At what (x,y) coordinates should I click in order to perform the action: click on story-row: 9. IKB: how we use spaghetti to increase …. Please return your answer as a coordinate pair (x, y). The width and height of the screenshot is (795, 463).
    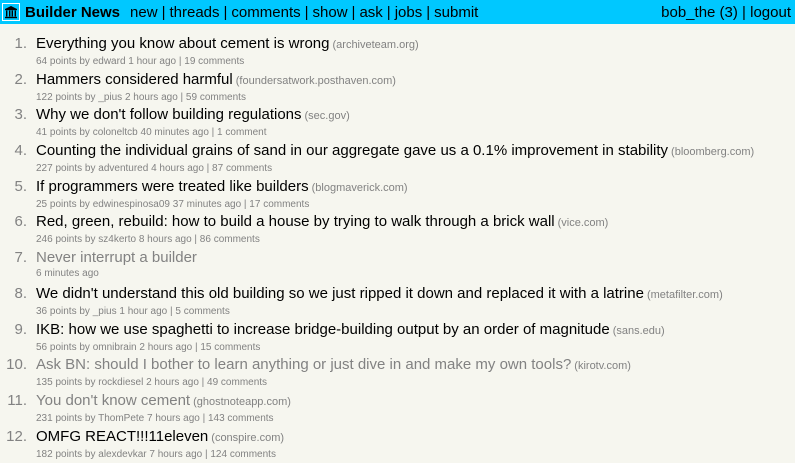
    Looking at the image, I should click on (397, 339).